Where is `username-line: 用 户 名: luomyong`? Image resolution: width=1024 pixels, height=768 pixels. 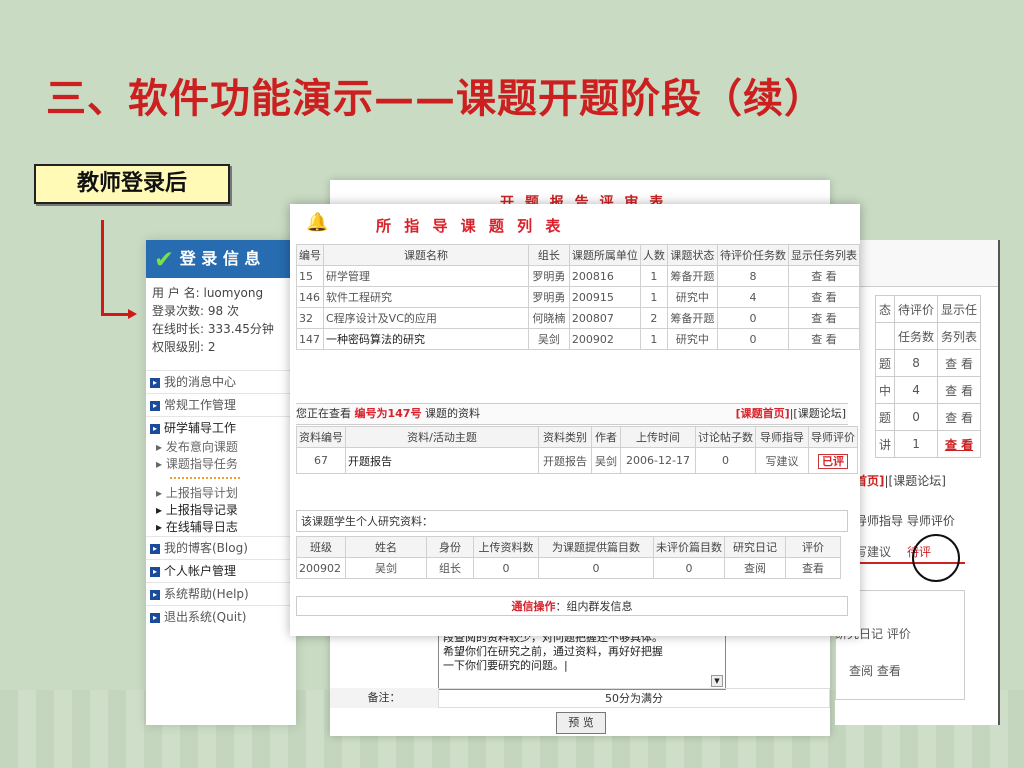 username-line: 用 户 名: luomyong is located at coordinates (208, 293).